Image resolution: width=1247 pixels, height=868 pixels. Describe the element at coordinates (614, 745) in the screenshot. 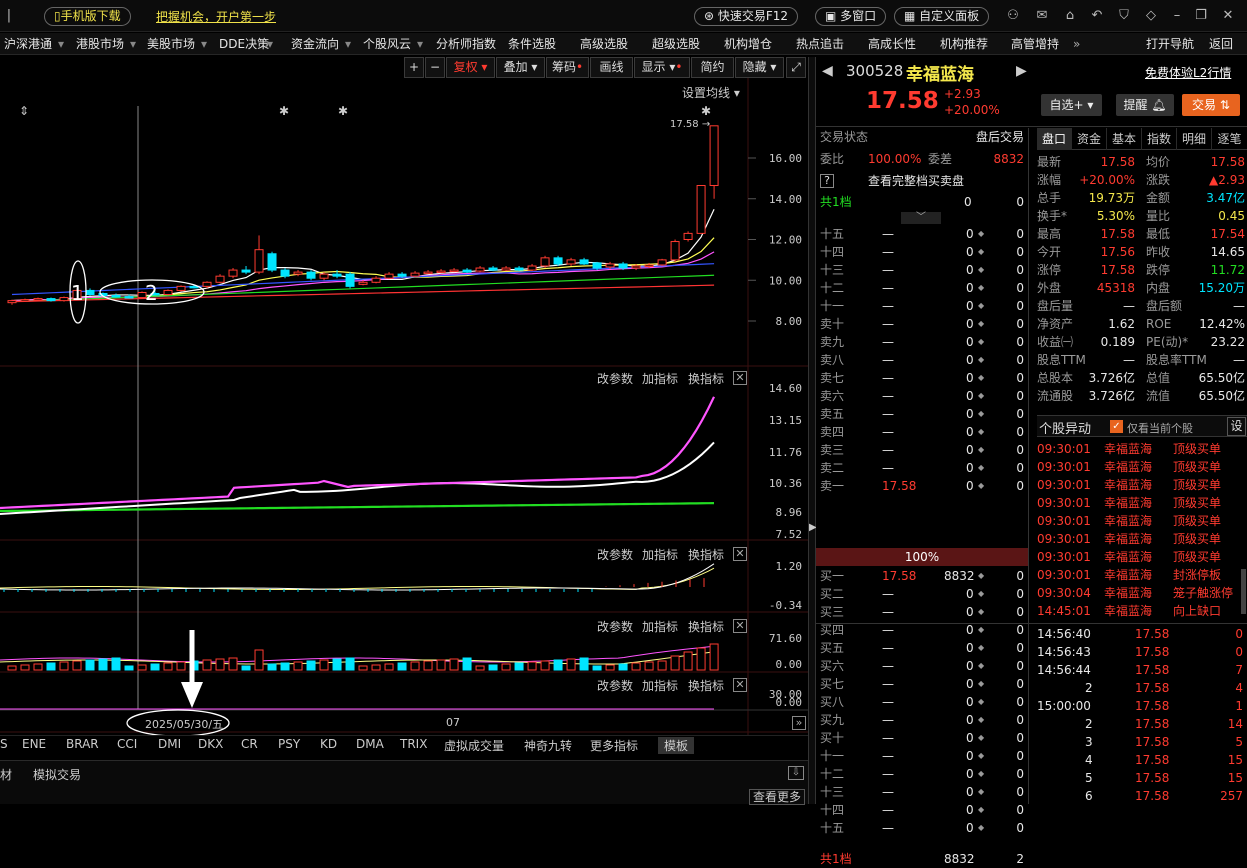

I see `indicator-tab: 更多指标` at that location.